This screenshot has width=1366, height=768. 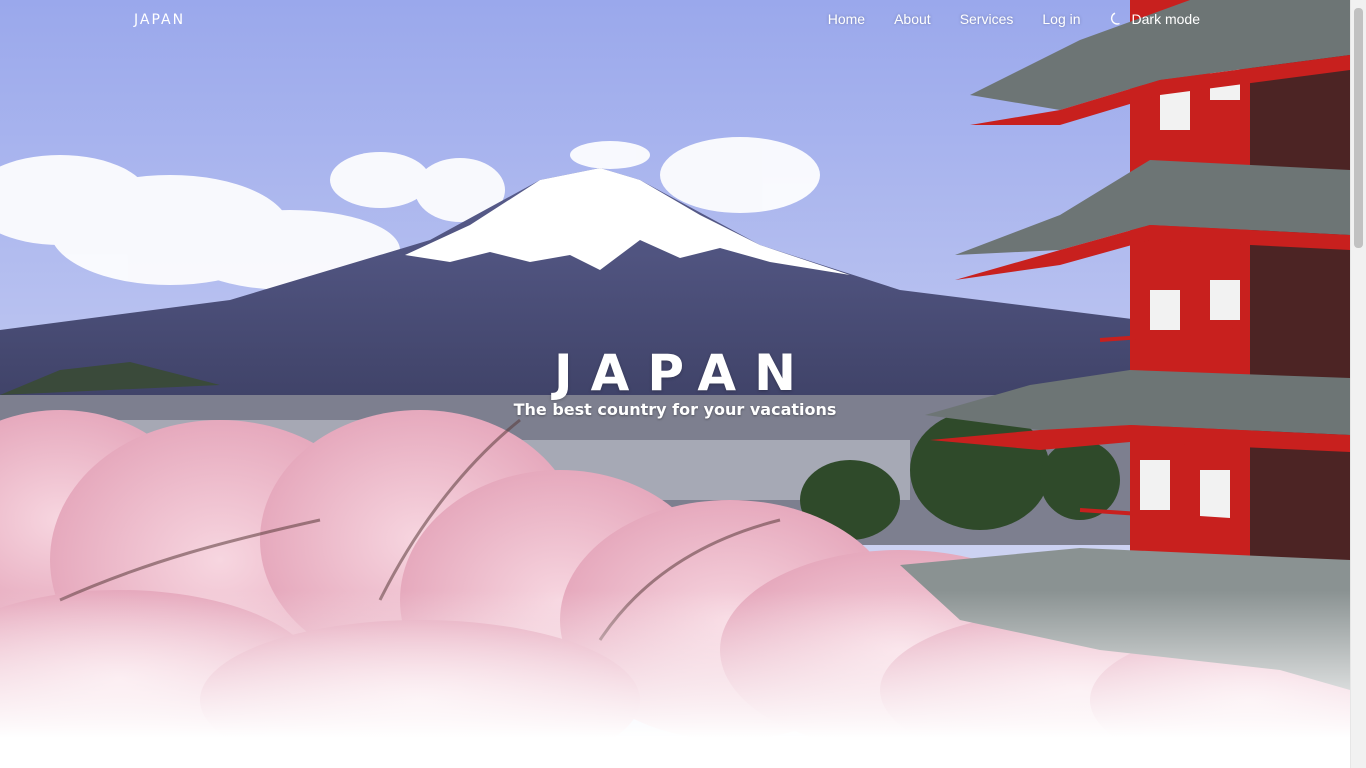 I want to click on moon-icon, so click(x=1115, y=18).